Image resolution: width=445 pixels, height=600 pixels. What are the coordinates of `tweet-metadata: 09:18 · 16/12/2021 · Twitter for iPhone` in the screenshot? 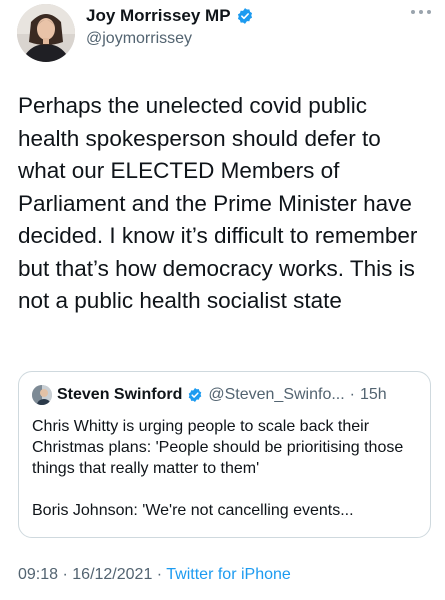 It's located at (154, 575).